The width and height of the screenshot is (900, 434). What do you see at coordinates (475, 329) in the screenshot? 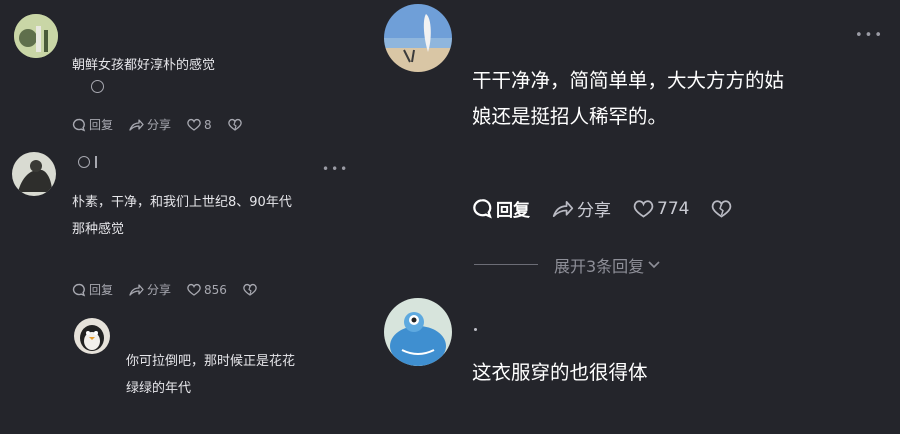
I see `status-dot` at bounding box center [475, 329].